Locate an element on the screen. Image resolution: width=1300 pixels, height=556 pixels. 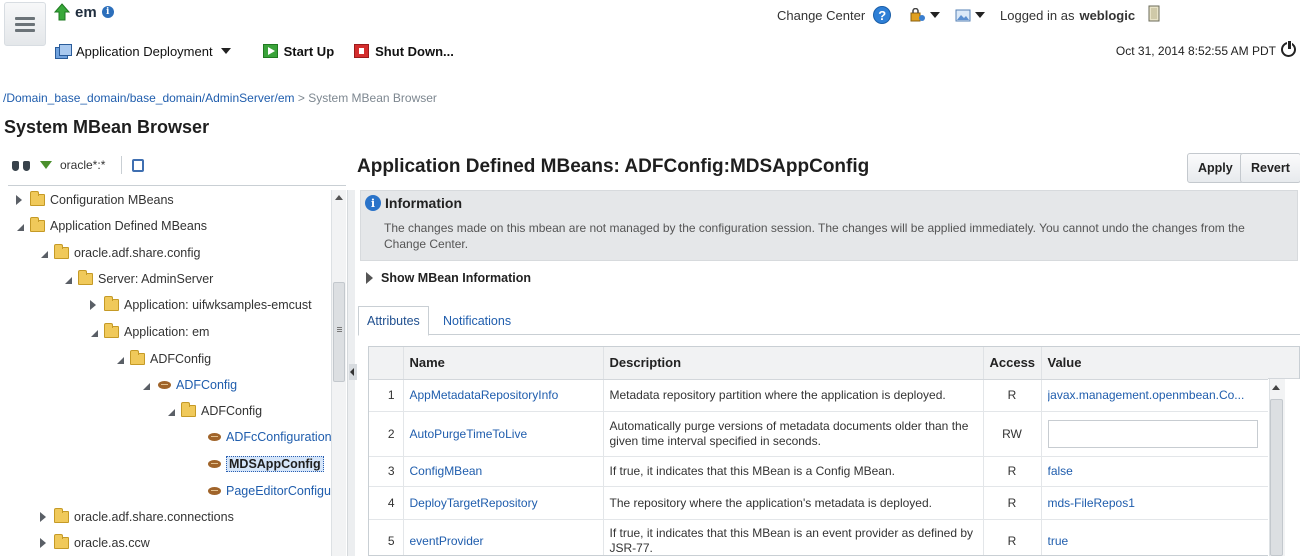
attribute-name-link: DeployTargetRepository is located at coordinates (474, 503).